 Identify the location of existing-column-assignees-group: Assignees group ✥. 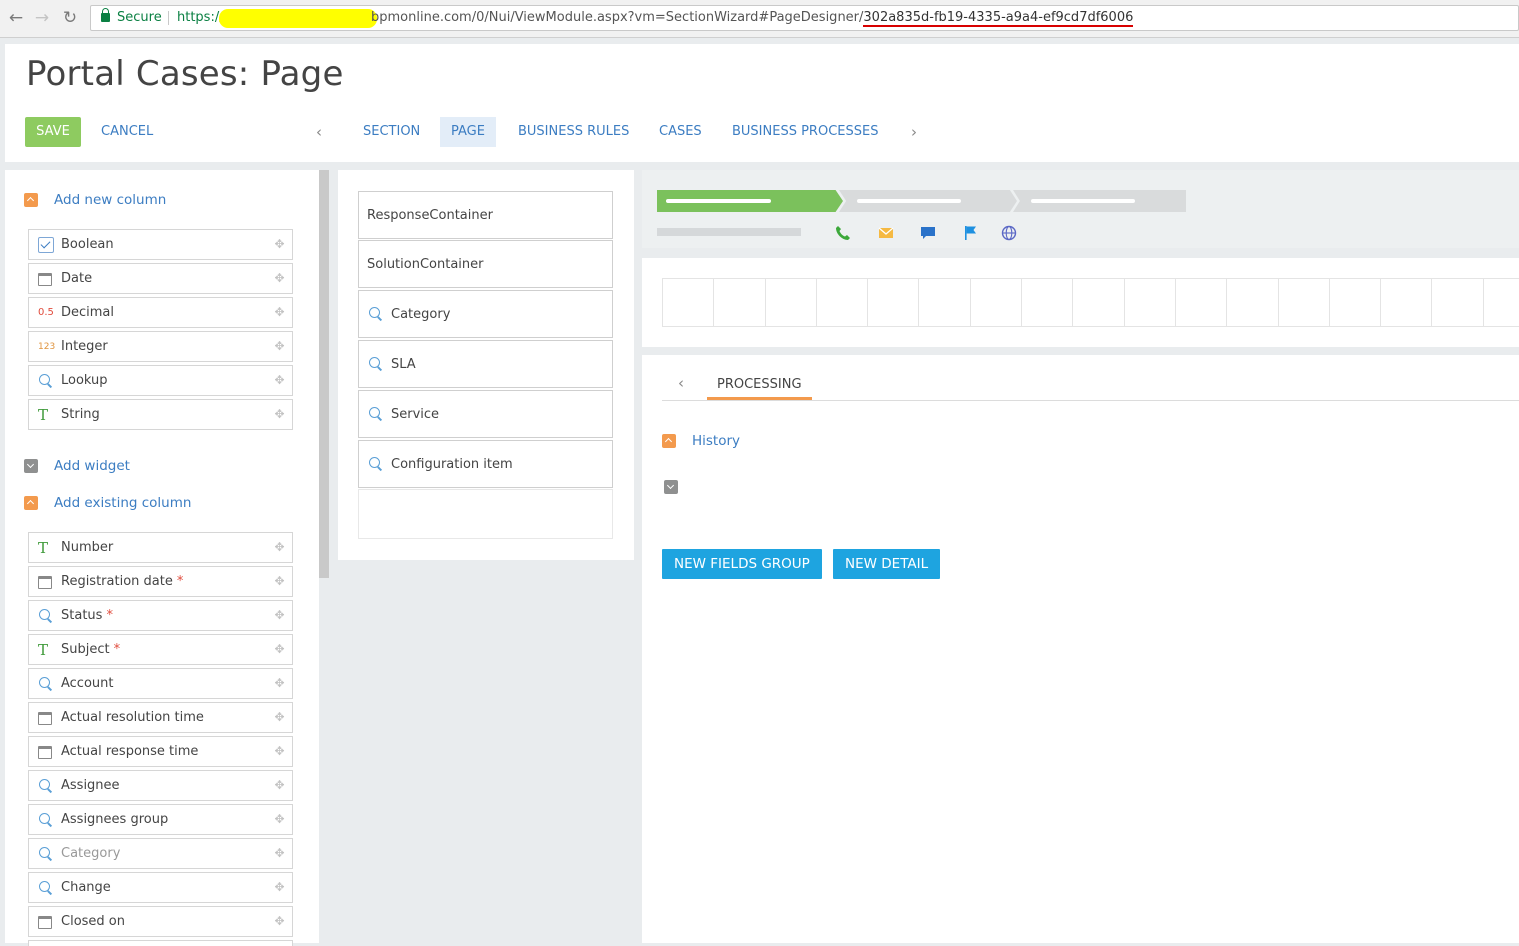
(160, 819).